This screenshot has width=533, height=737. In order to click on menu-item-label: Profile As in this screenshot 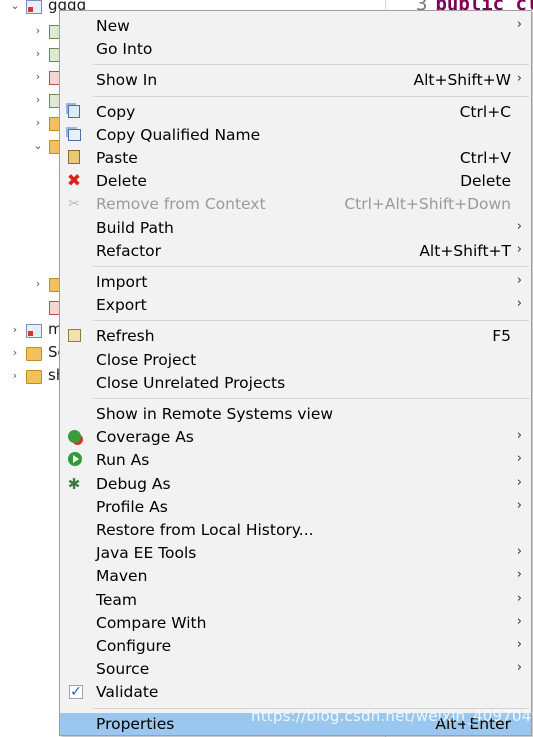, I will do `click(132, 506)`.